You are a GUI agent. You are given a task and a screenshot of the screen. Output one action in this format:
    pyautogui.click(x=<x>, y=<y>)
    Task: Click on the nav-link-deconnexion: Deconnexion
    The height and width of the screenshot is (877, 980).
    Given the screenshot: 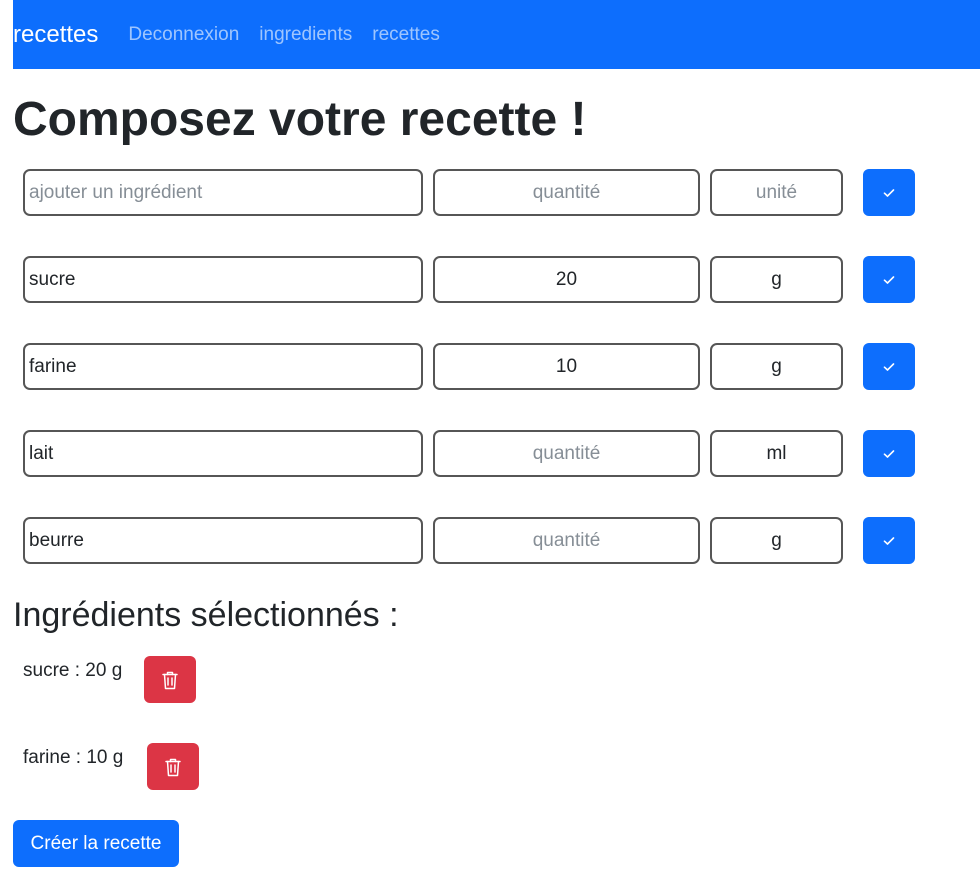 What is the action you would take?
    pyautogui.click(x=183, y=35)
    